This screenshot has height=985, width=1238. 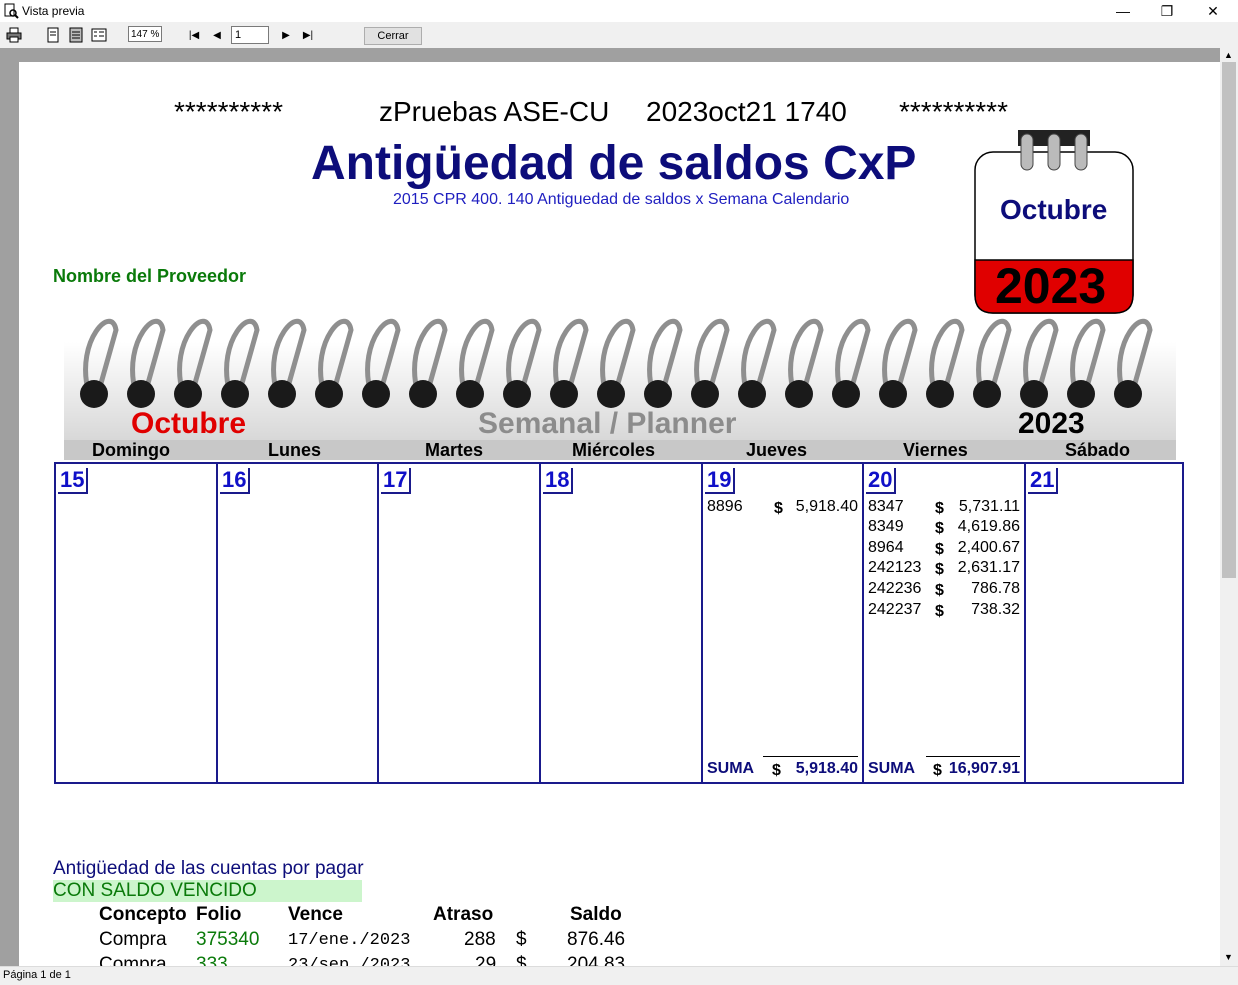 I want to click on planner-title: Semanal / Planner, so click(x=607, y=423).